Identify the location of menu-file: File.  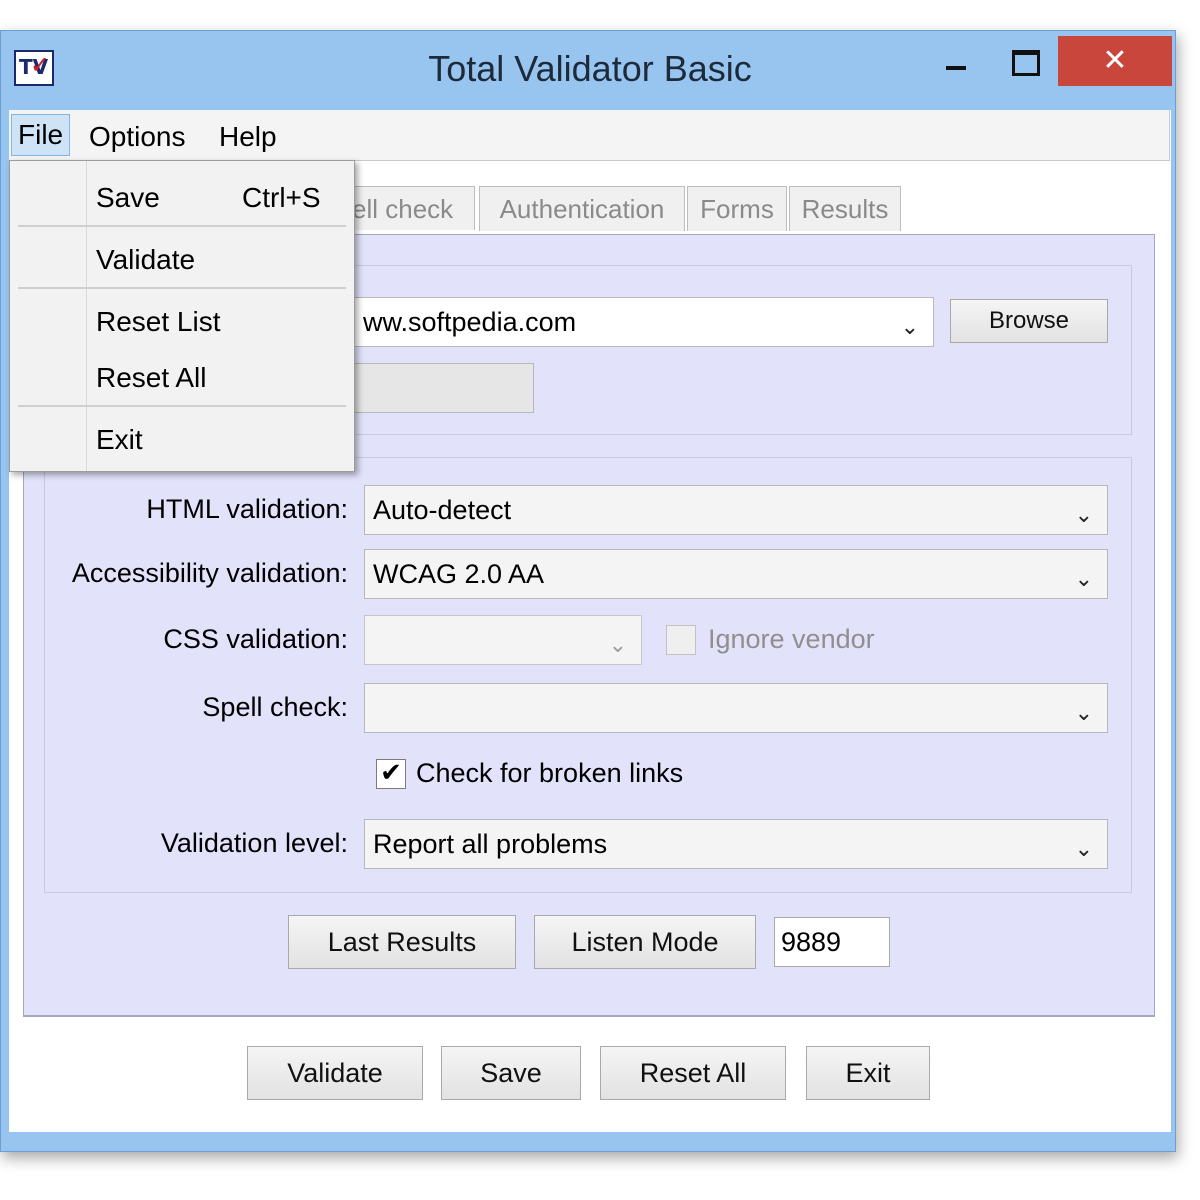
(41, 135).